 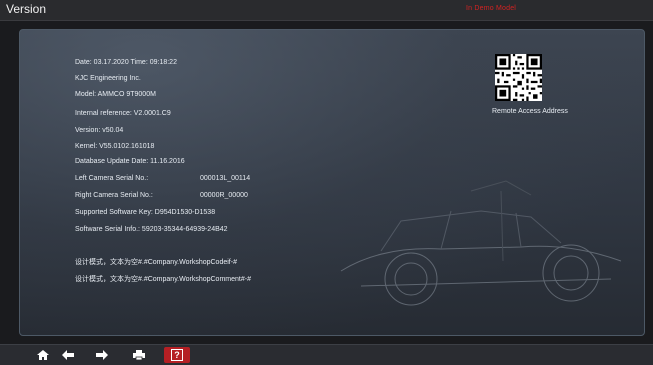 I want to click on arrow-right-icon, so click(x=102, y=355).